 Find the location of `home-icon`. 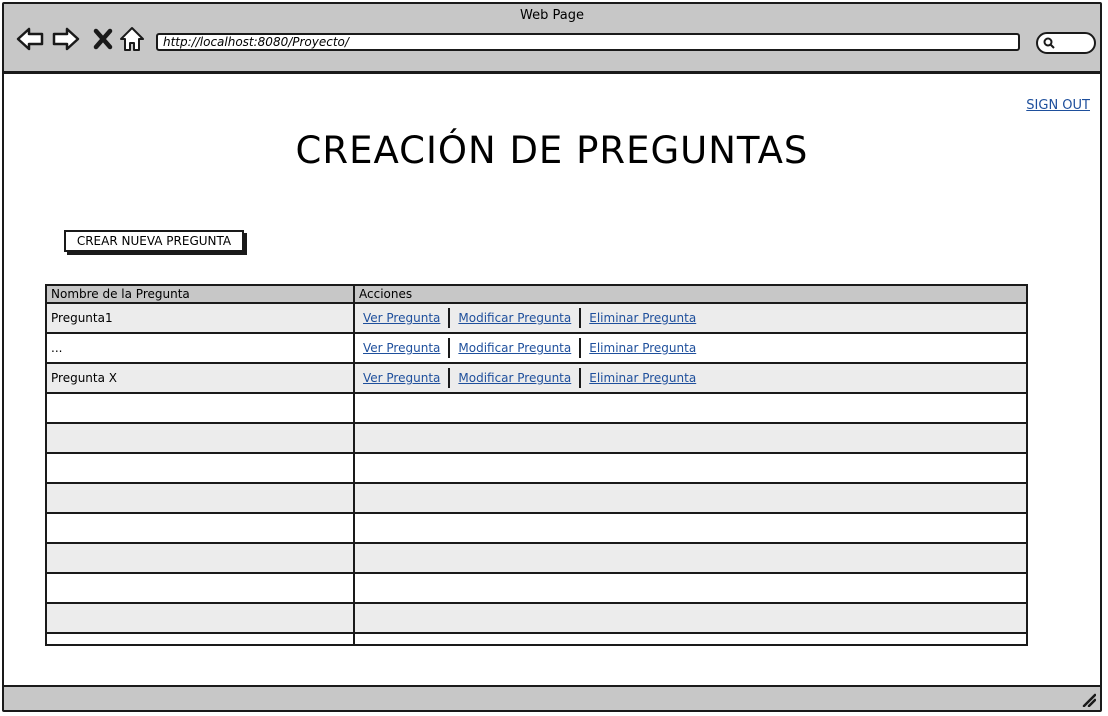

home-icon is located at coordinates (132, 39).